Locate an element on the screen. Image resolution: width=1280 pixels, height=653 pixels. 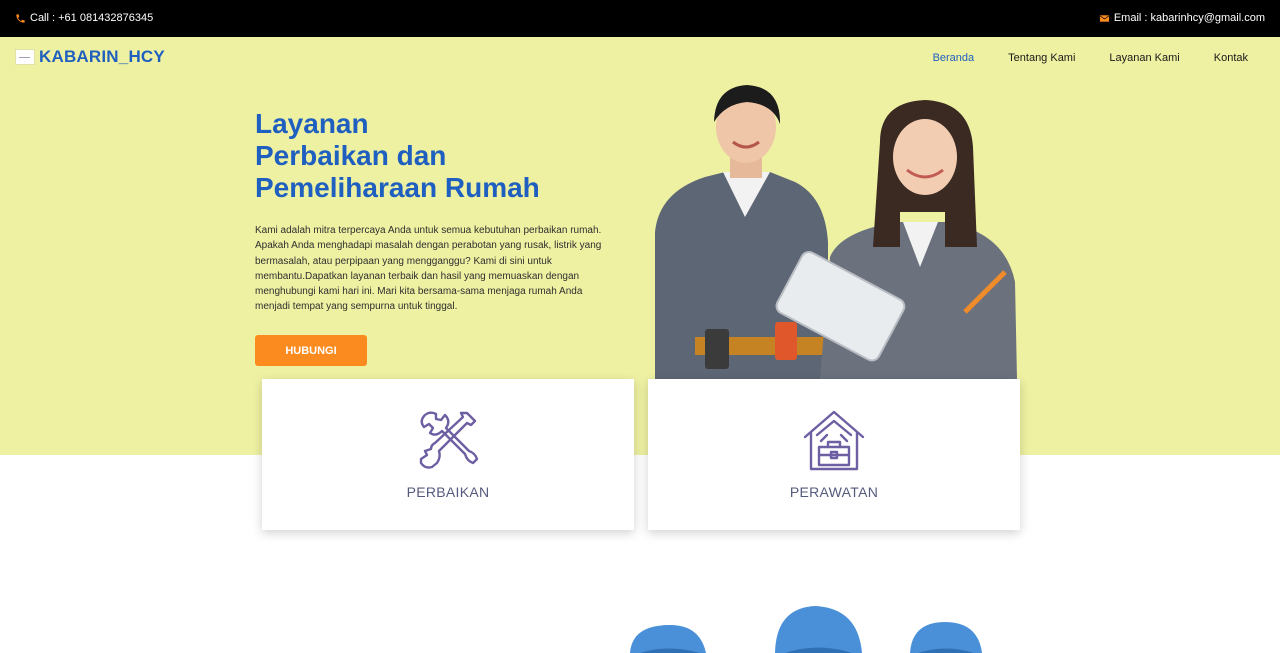
service-card-perawatan: PERAWATAN is located at coordinates (834, 454).